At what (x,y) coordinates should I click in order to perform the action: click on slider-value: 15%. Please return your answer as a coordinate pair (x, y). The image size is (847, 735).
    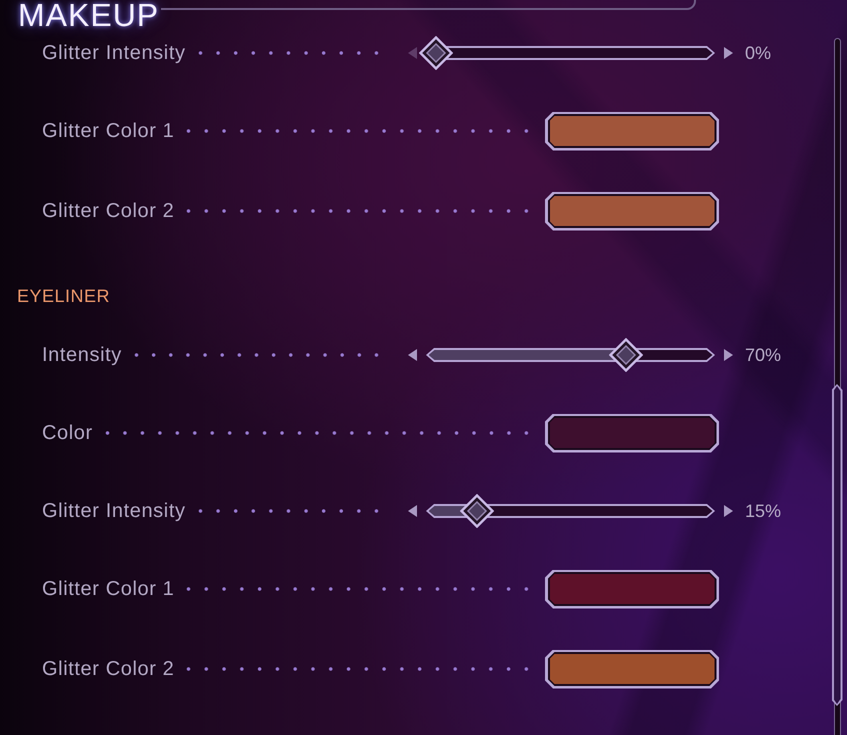
    Looking at the image, I should click on (763, 511).